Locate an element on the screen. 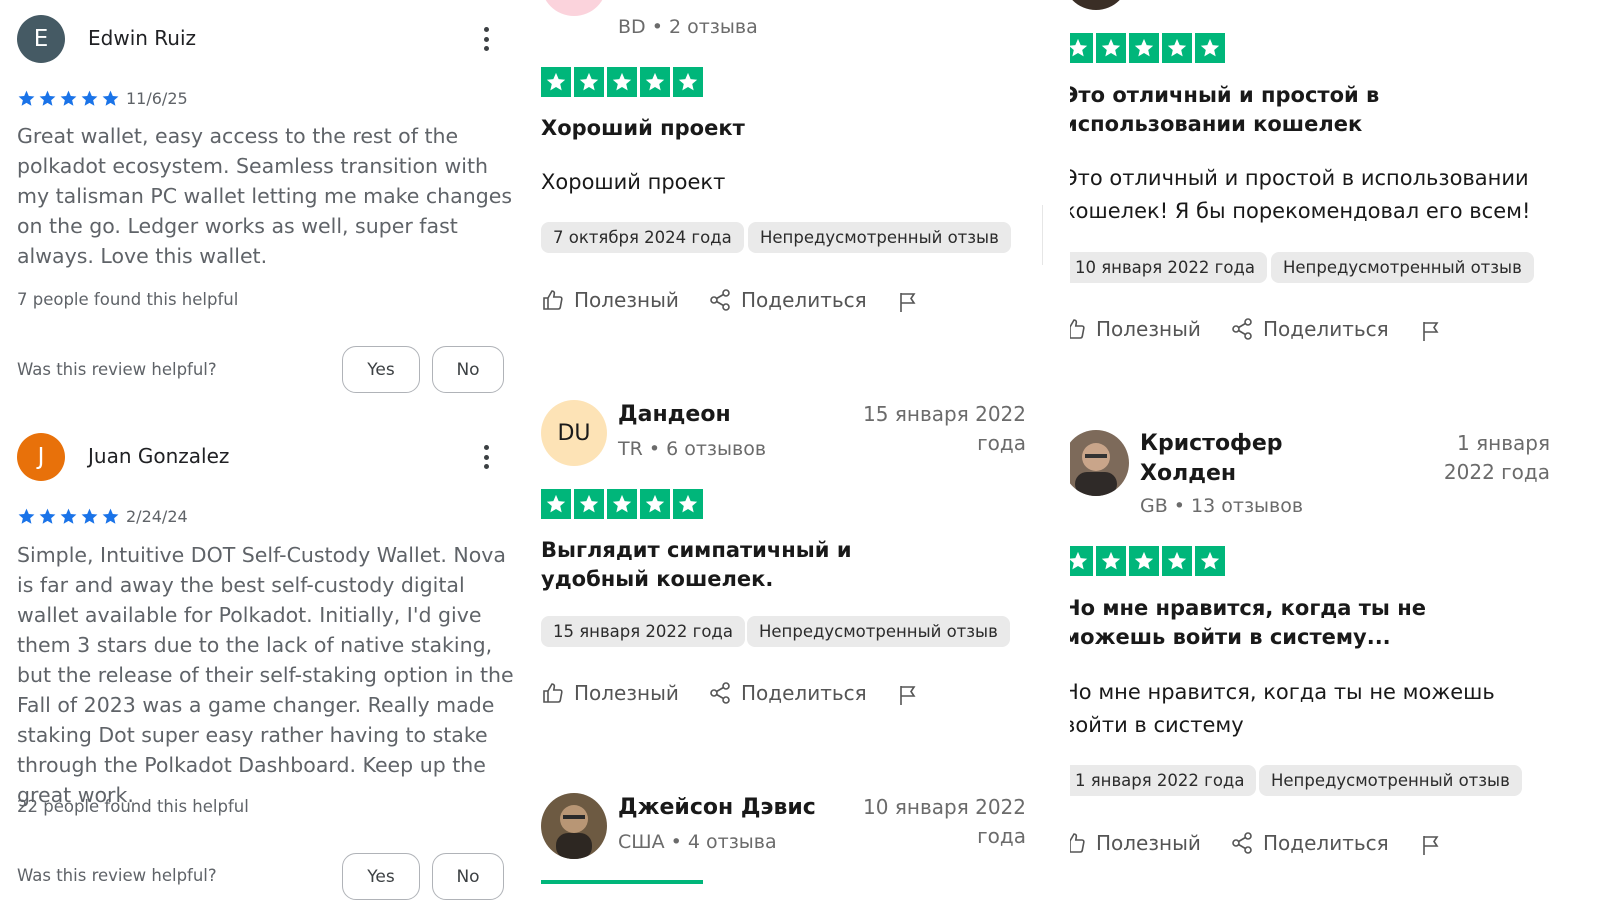 This screenshot has width=1600, height=900. column-divider is located at coordinates (1042, 235).